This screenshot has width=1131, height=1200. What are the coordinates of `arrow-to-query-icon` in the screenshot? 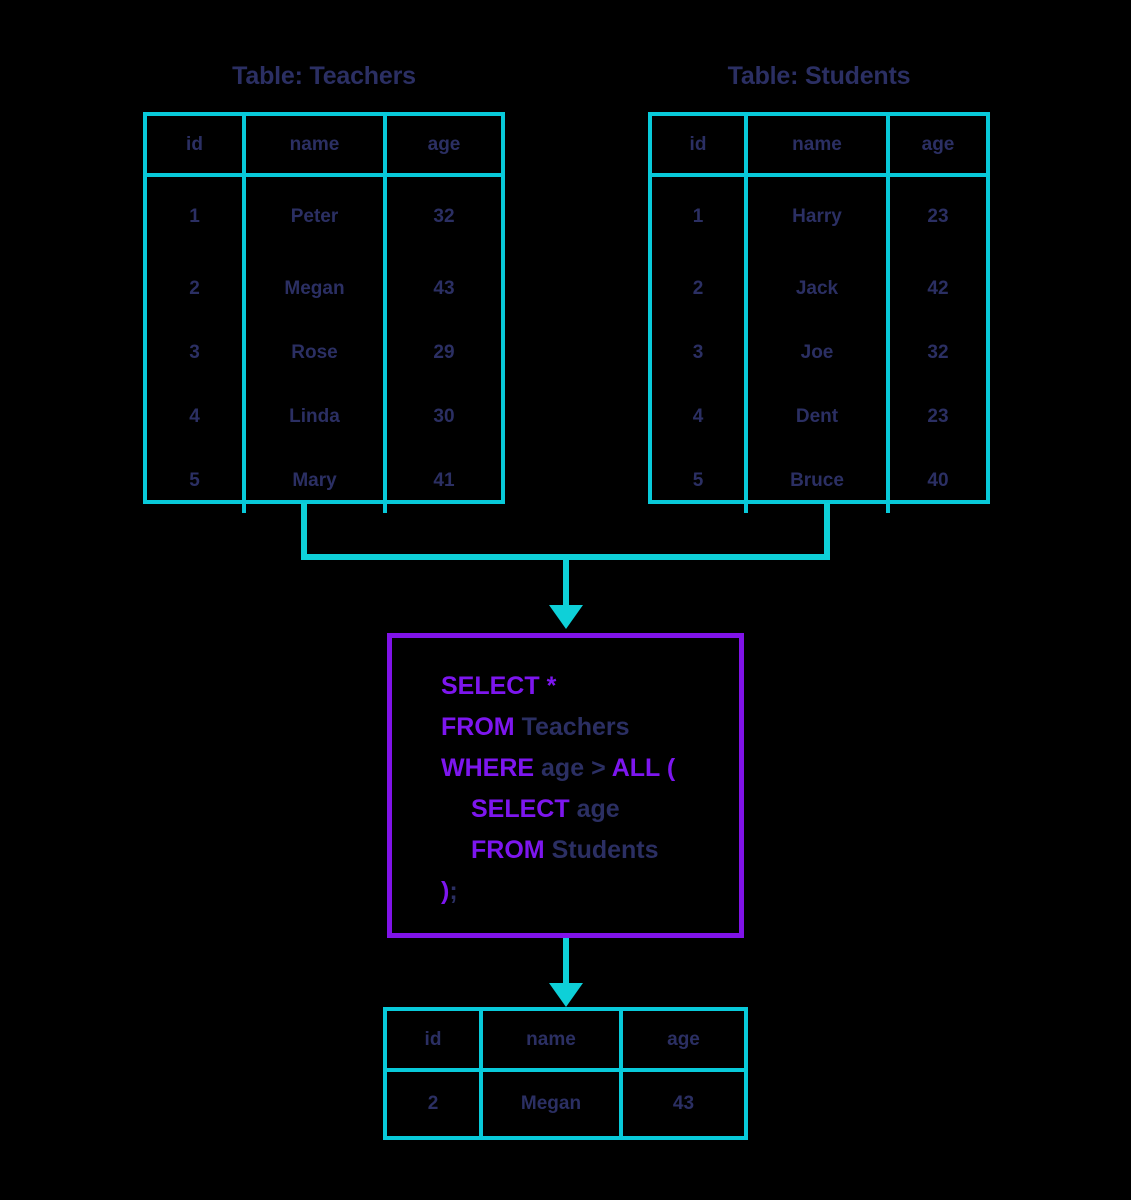 It's located at (566, 617).